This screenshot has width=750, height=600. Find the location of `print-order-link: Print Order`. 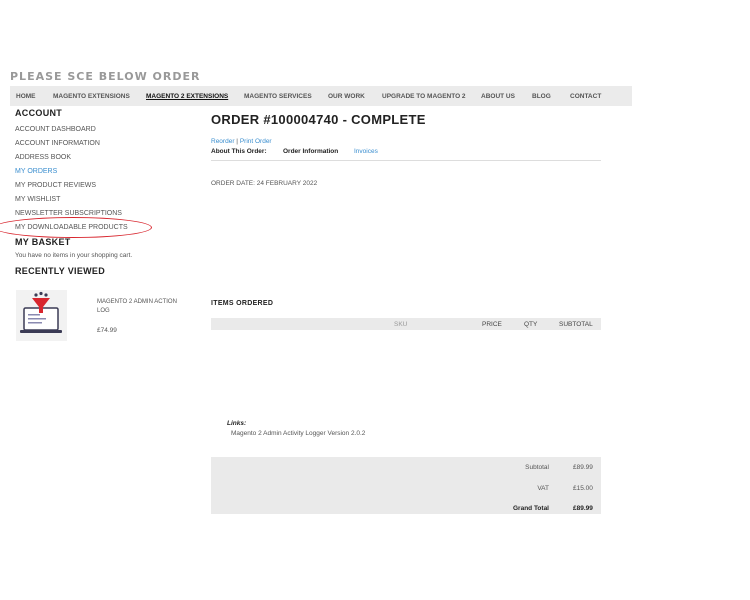

print-order-link: Print Order is located at coordinates (256, 141).